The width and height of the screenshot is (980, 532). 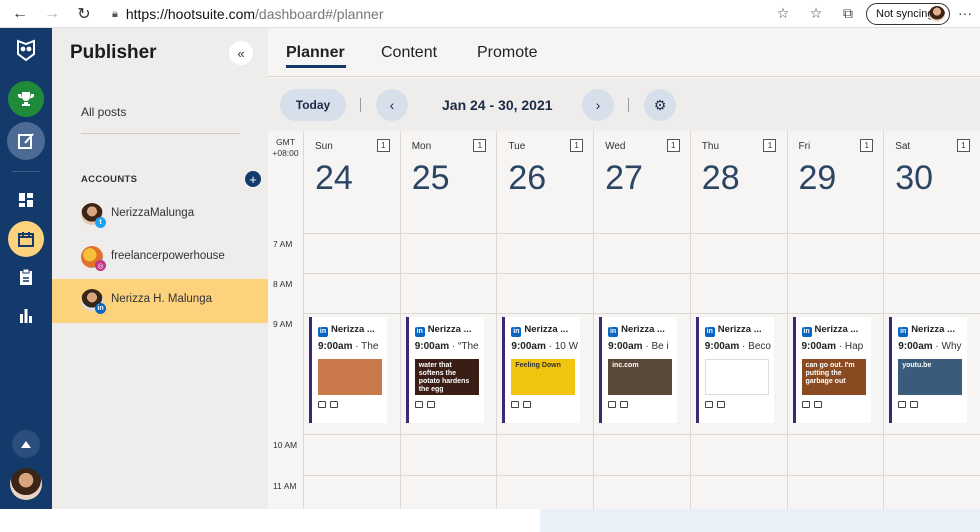 What do you see at coordinates (710, 146) in the screenshot?
I see `day-name: Thu` at bounding box center [710, 146].